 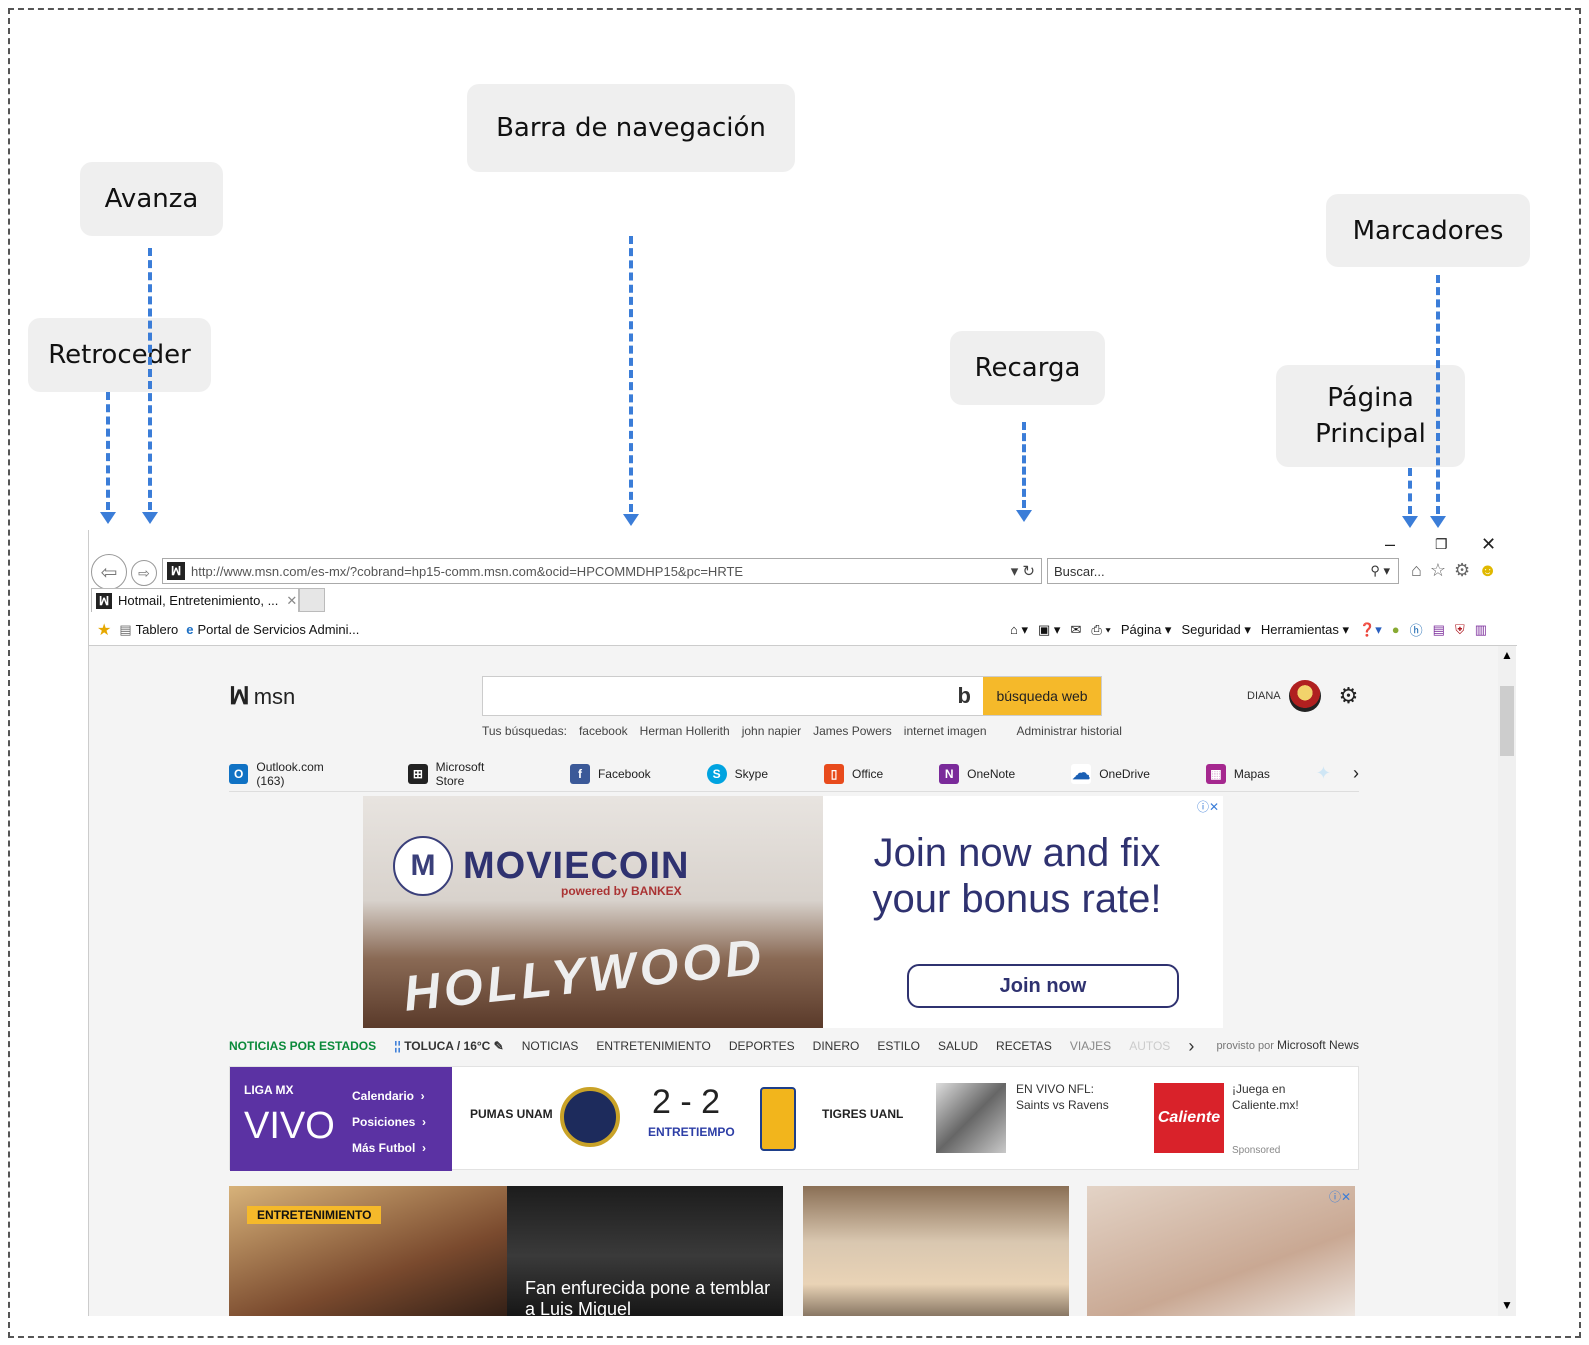 I want to click on caliente-promo: ¡Juega en Caliente.mx!, so click(x=1277, y=1097).